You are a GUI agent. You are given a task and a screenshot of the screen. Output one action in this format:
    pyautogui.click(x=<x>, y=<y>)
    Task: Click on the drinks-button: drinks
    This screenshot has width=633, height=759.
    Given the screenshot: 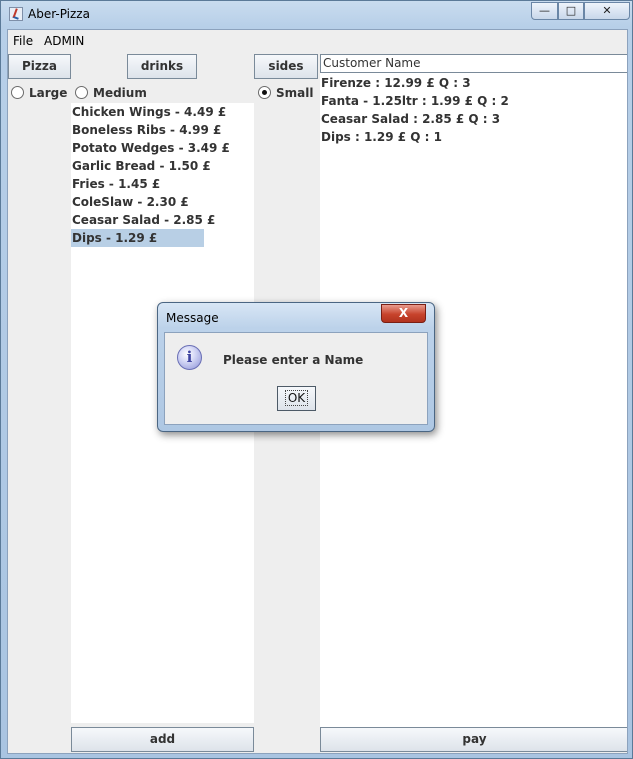 What is the action you would take?
    pyautogui.click(x=162, y=66)
    